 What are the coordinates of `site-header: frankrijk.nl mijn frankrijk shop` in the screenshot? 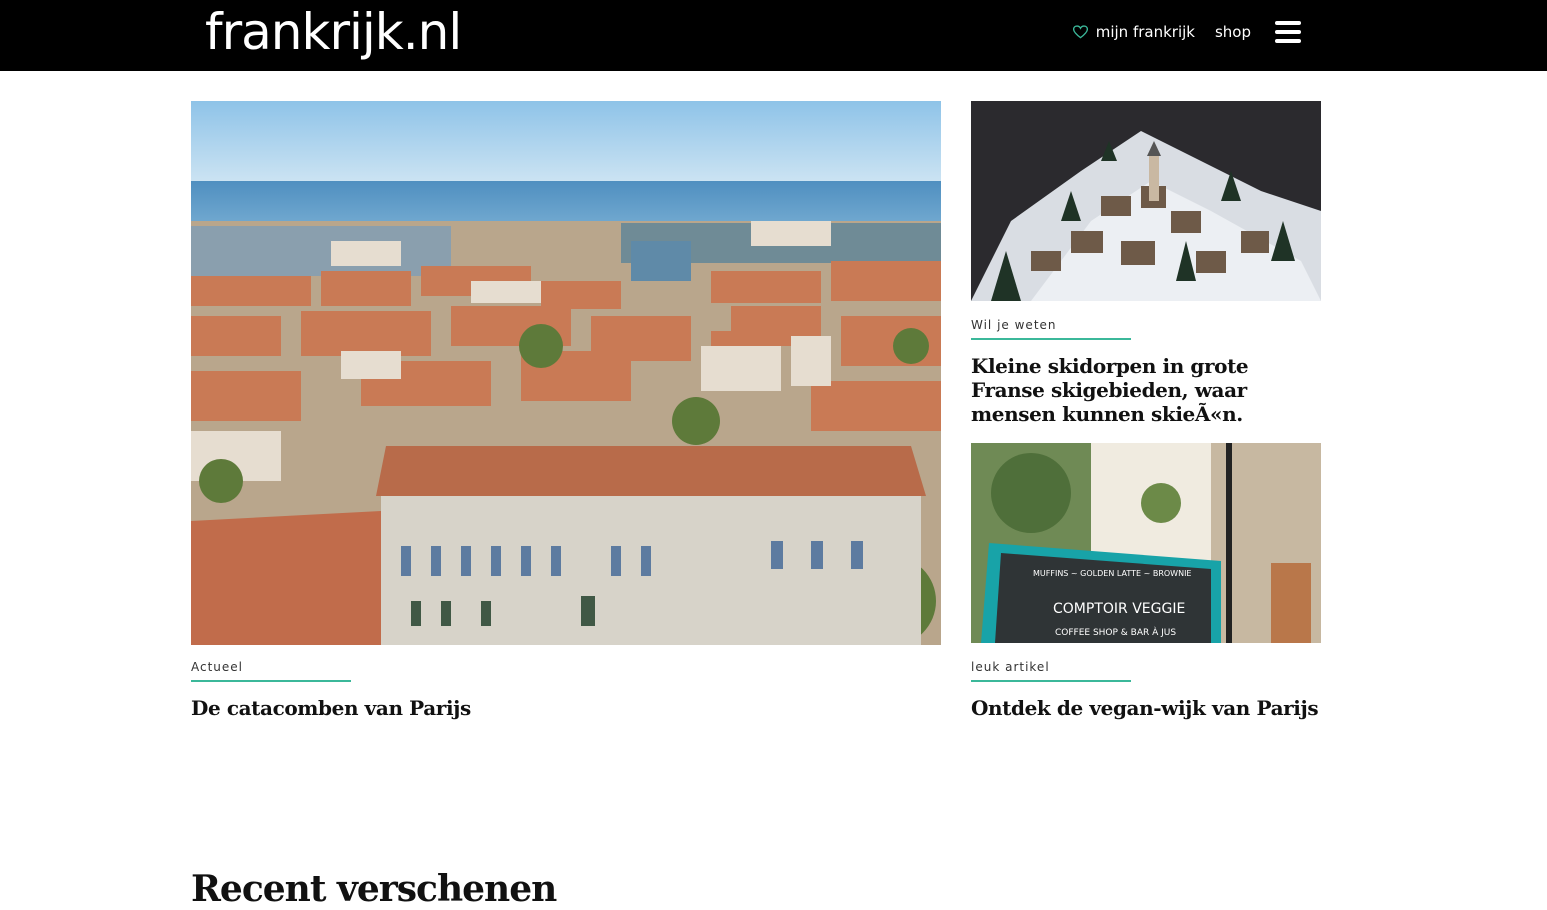 It's located at (773, 35).